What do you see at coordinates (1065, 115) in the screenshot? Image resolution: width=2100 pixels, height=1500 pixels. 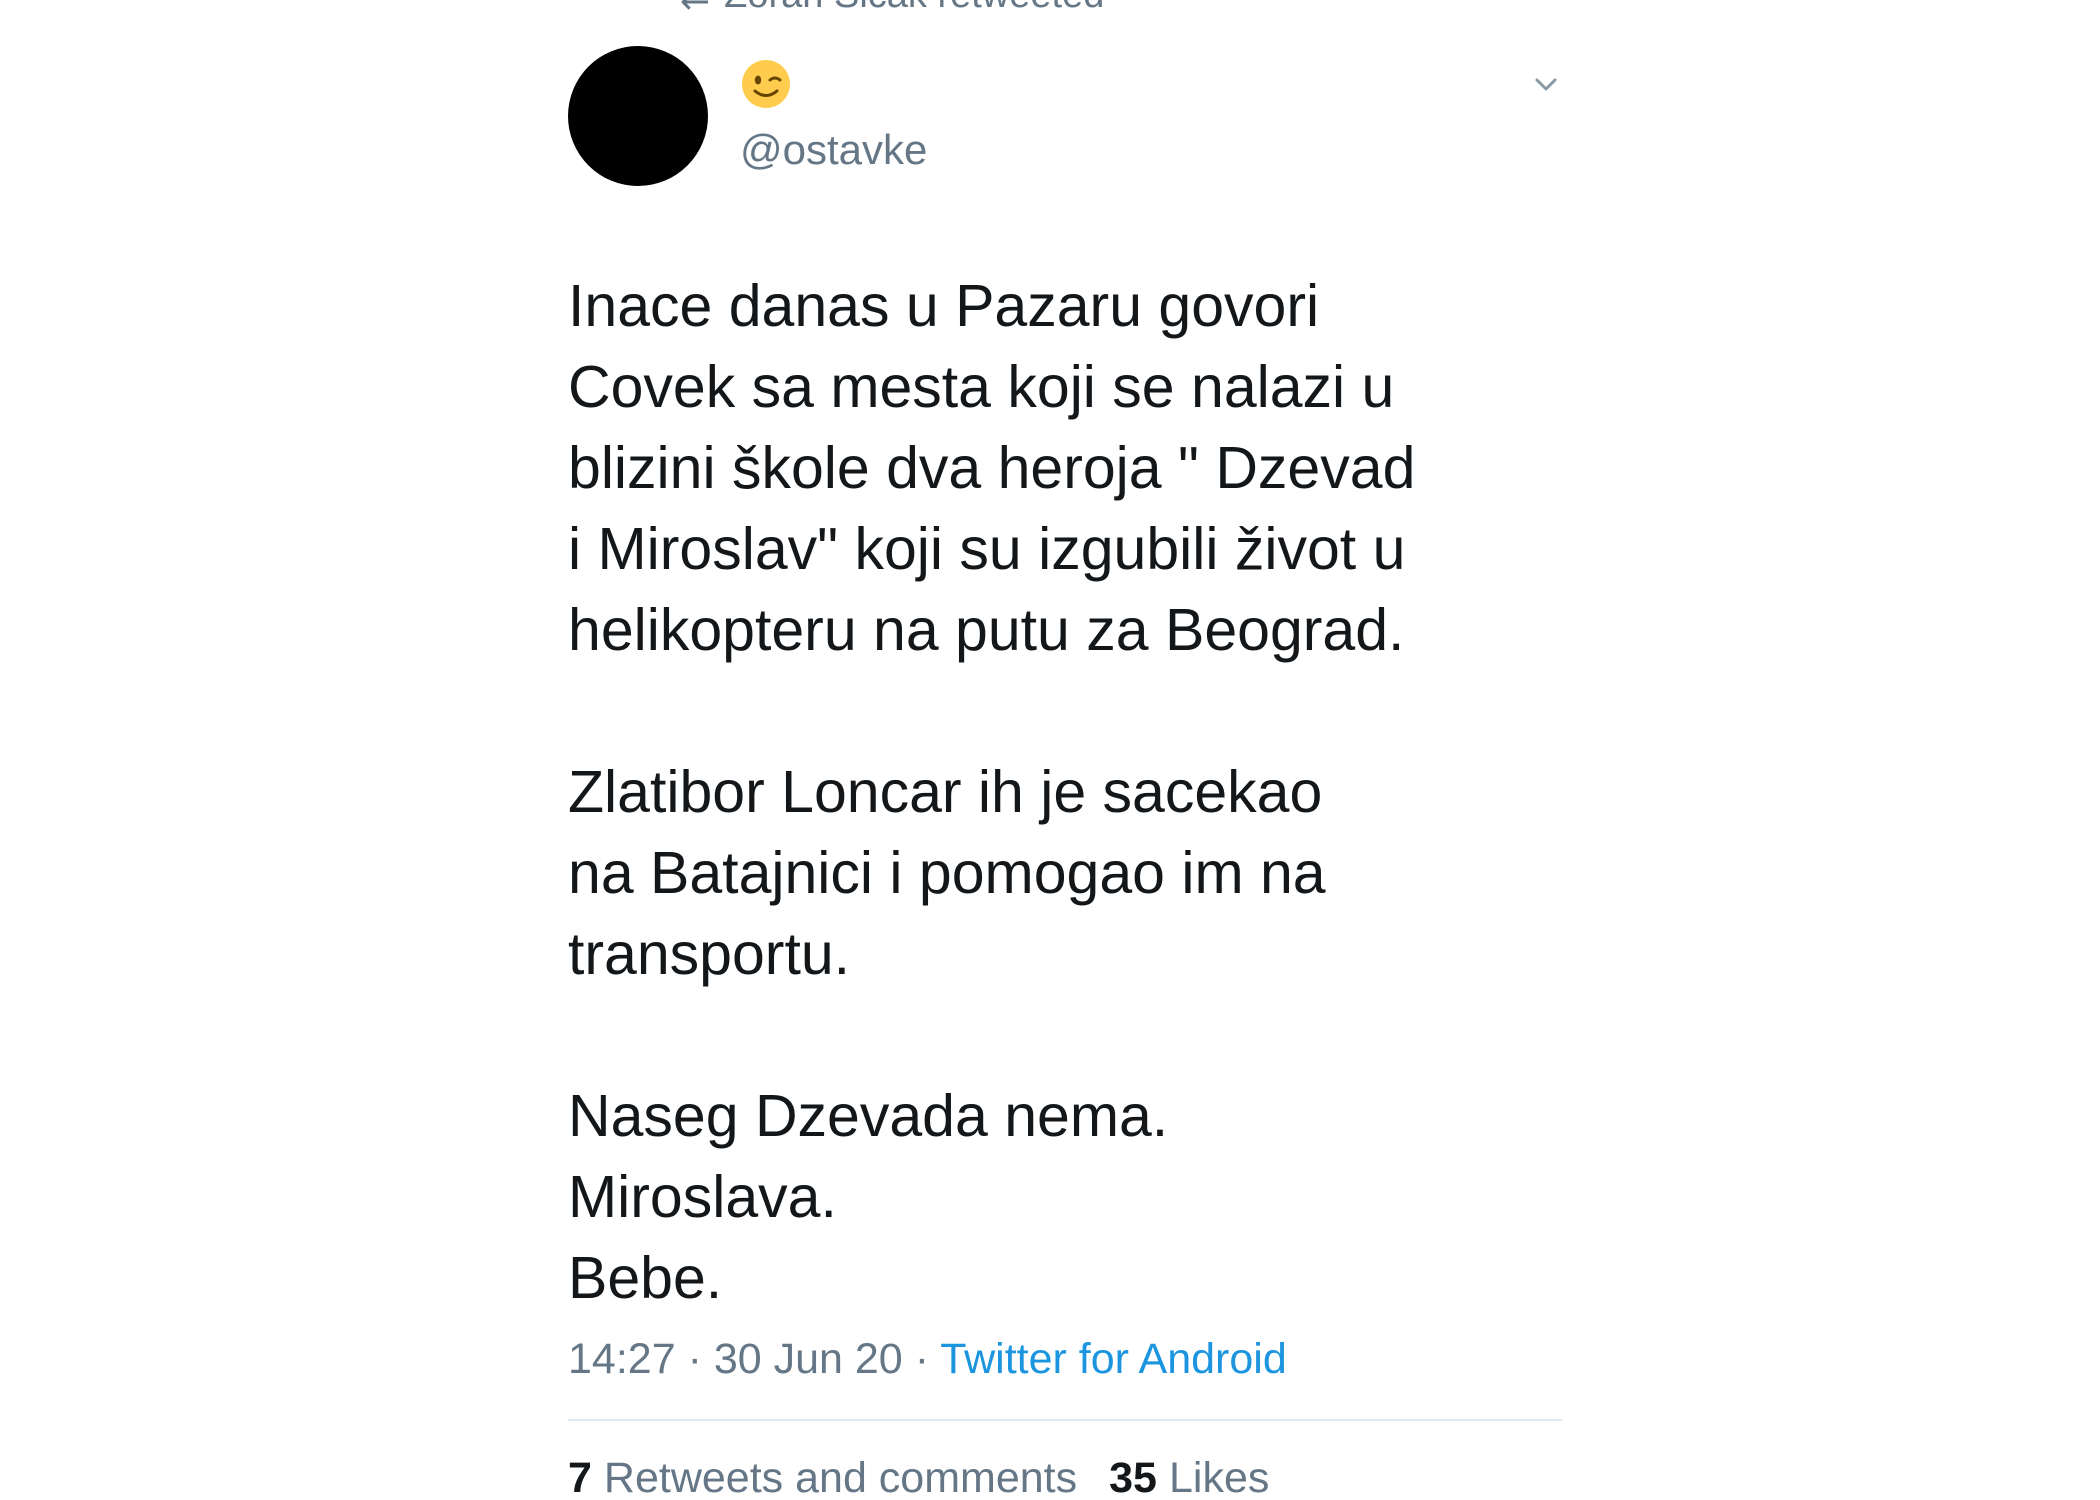 I see `tweet-header: @ostavke` at bounding box center [1065, 115].